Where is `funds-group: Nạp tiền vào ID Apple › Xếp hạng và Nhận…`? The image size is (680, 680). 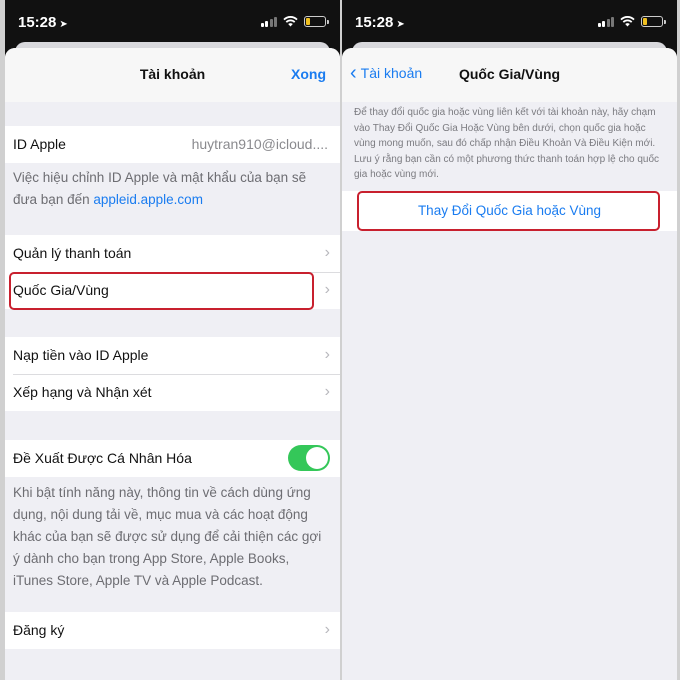 funds-group: Nạp tiền vào ID Apple › Xếp hạng và Nhận… is located at coordinates (172, 374).